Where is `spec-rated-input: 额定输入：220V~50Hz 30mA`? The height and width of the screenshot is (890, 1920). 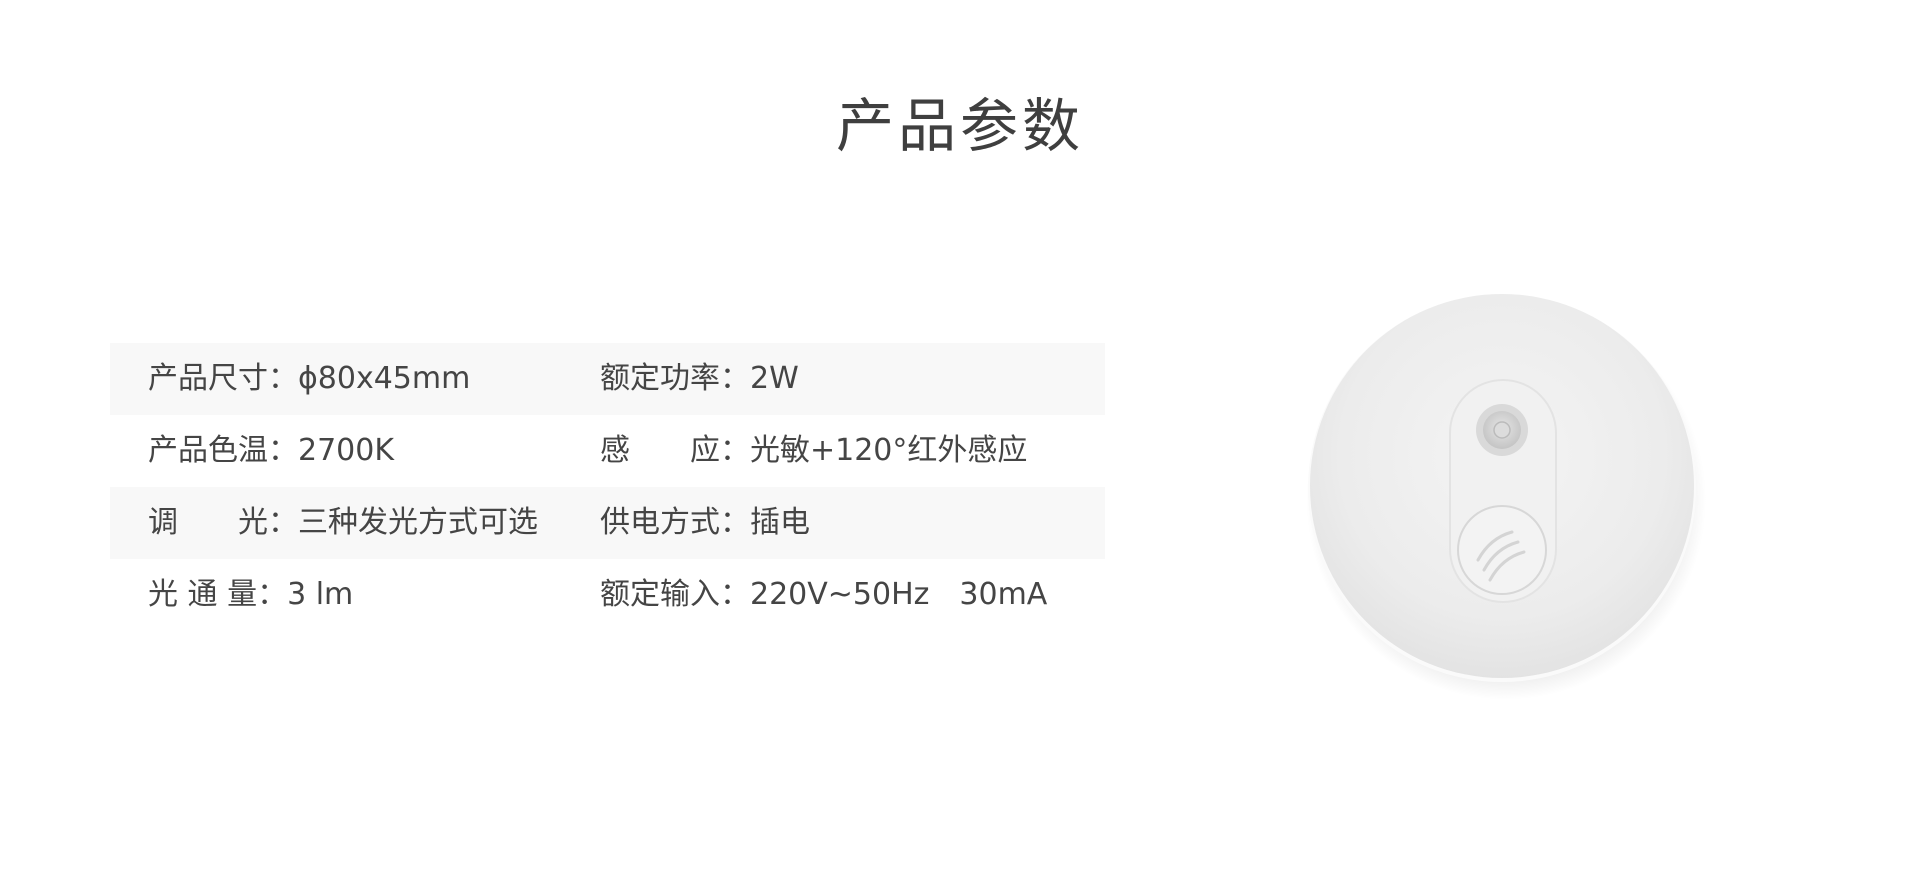
spec-rated-input: 额定输入：220V~50Hz 30mA is located at coordinates (823, 595).